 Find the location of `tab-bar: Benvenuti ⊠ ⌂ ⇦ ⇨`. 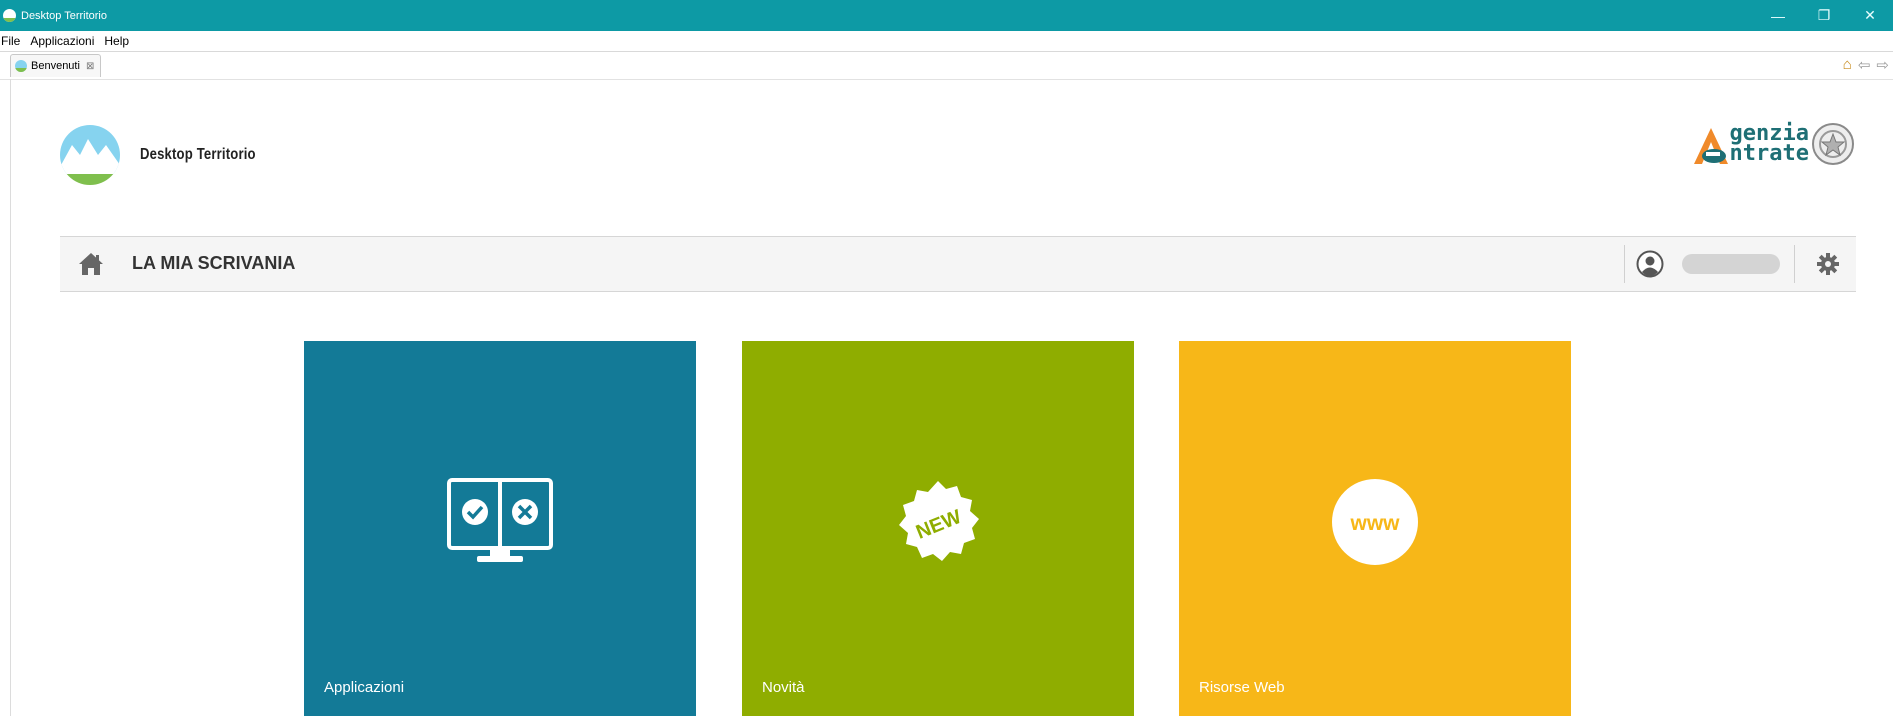

tab-bar: Benvenuti ⊠ ⌂ ⇦ ⇨ is located at coordinates (946, 65).